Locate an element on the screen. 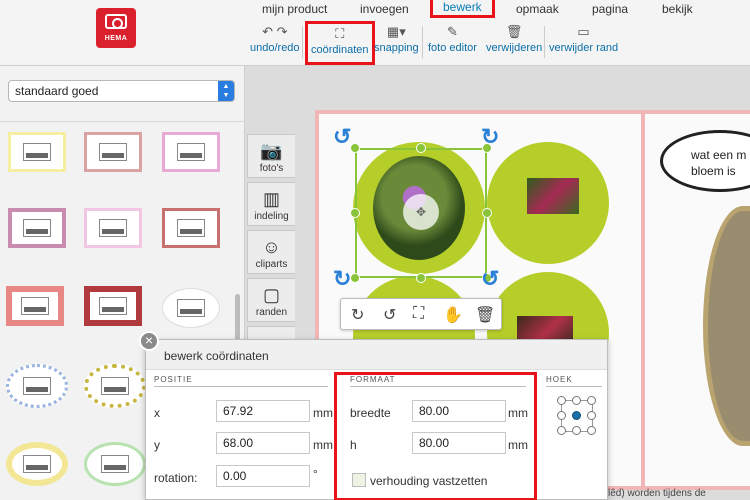 This screenshot has height=500, width=750. sidetab-label: foto's is located at coordinates (271, 168).